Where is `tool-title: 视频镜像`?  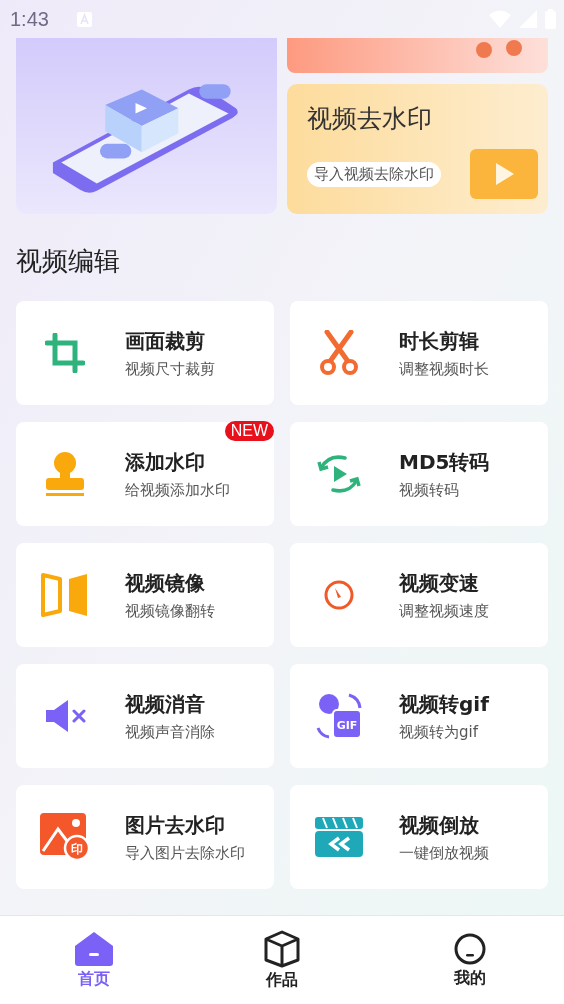
tool-title: 视频镜像 is located at coordinates (165, 583).